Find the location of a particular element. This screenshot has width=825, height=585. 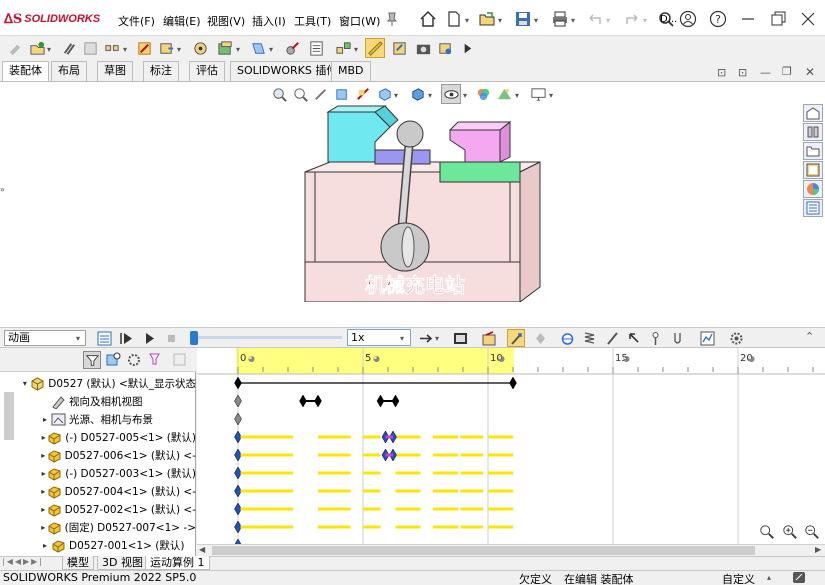

quick-tips-icon is located at coordinates (799, 577).